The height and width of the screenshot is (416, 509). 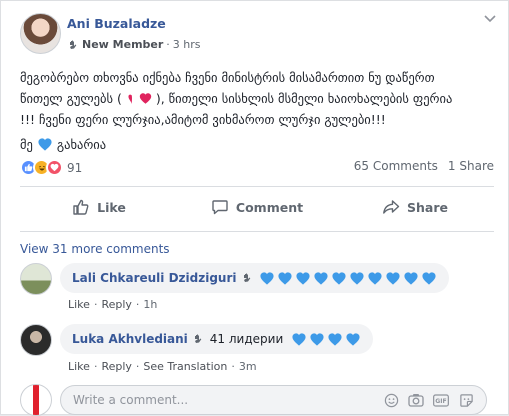 I want to click on comment-text: 41 лидерии, so click(x=276, y=339).